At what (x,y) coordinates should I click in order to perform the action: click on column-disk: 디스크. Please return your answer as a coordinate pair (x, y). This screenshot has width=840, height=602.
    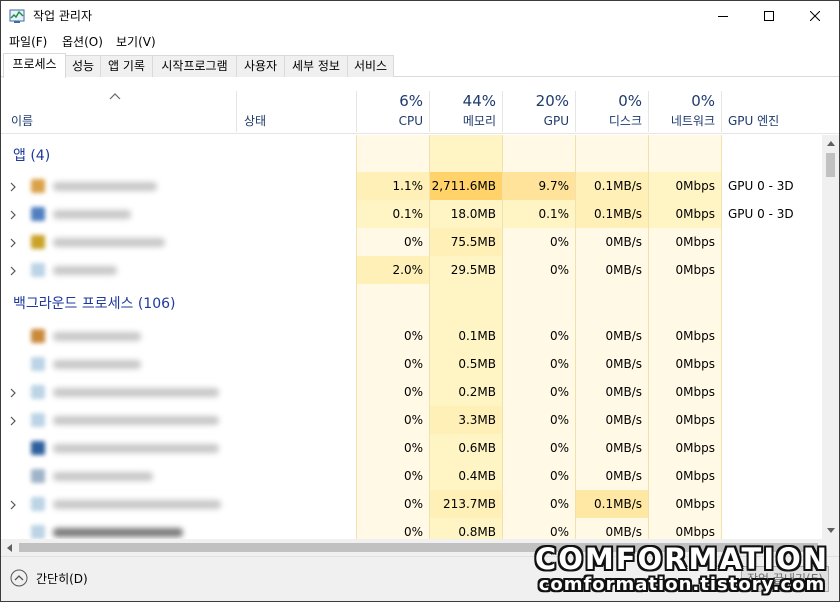
    Looking at the image, I should click on (609, 121).